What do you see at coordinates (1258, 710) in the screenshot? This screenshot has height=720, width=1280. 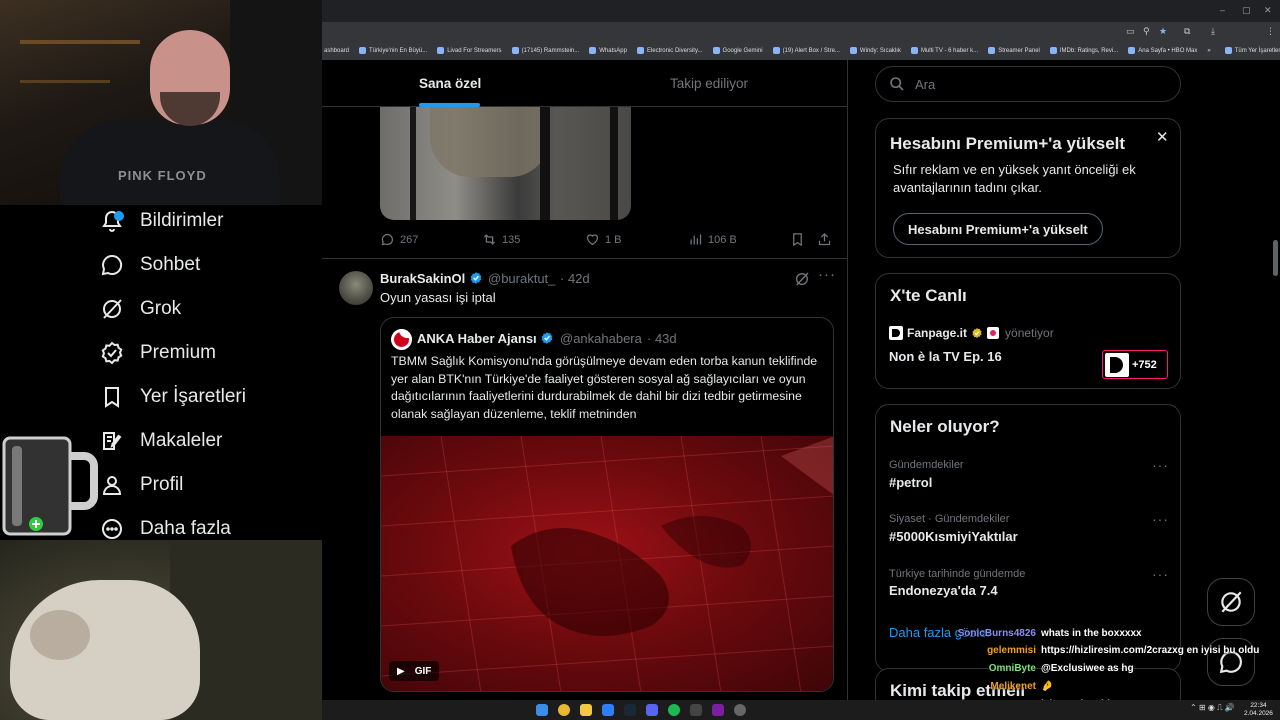 I see `taskbar-clock: 22:34 2.04.2026` at bounding box center [1258, 710].